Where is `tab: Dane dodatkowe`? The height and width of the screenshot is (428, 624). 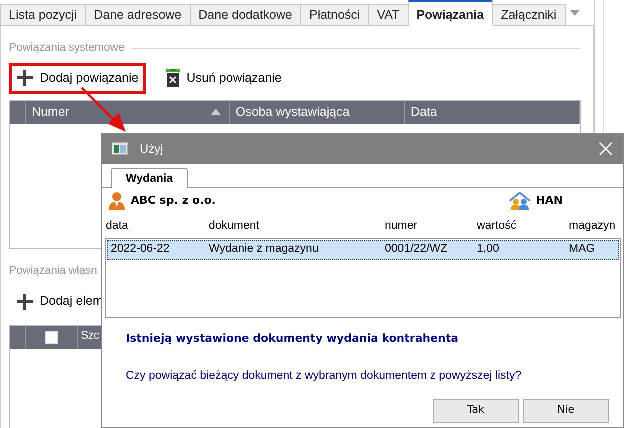
tab: Dane dodatkowe is located at coordinates (246, 14).